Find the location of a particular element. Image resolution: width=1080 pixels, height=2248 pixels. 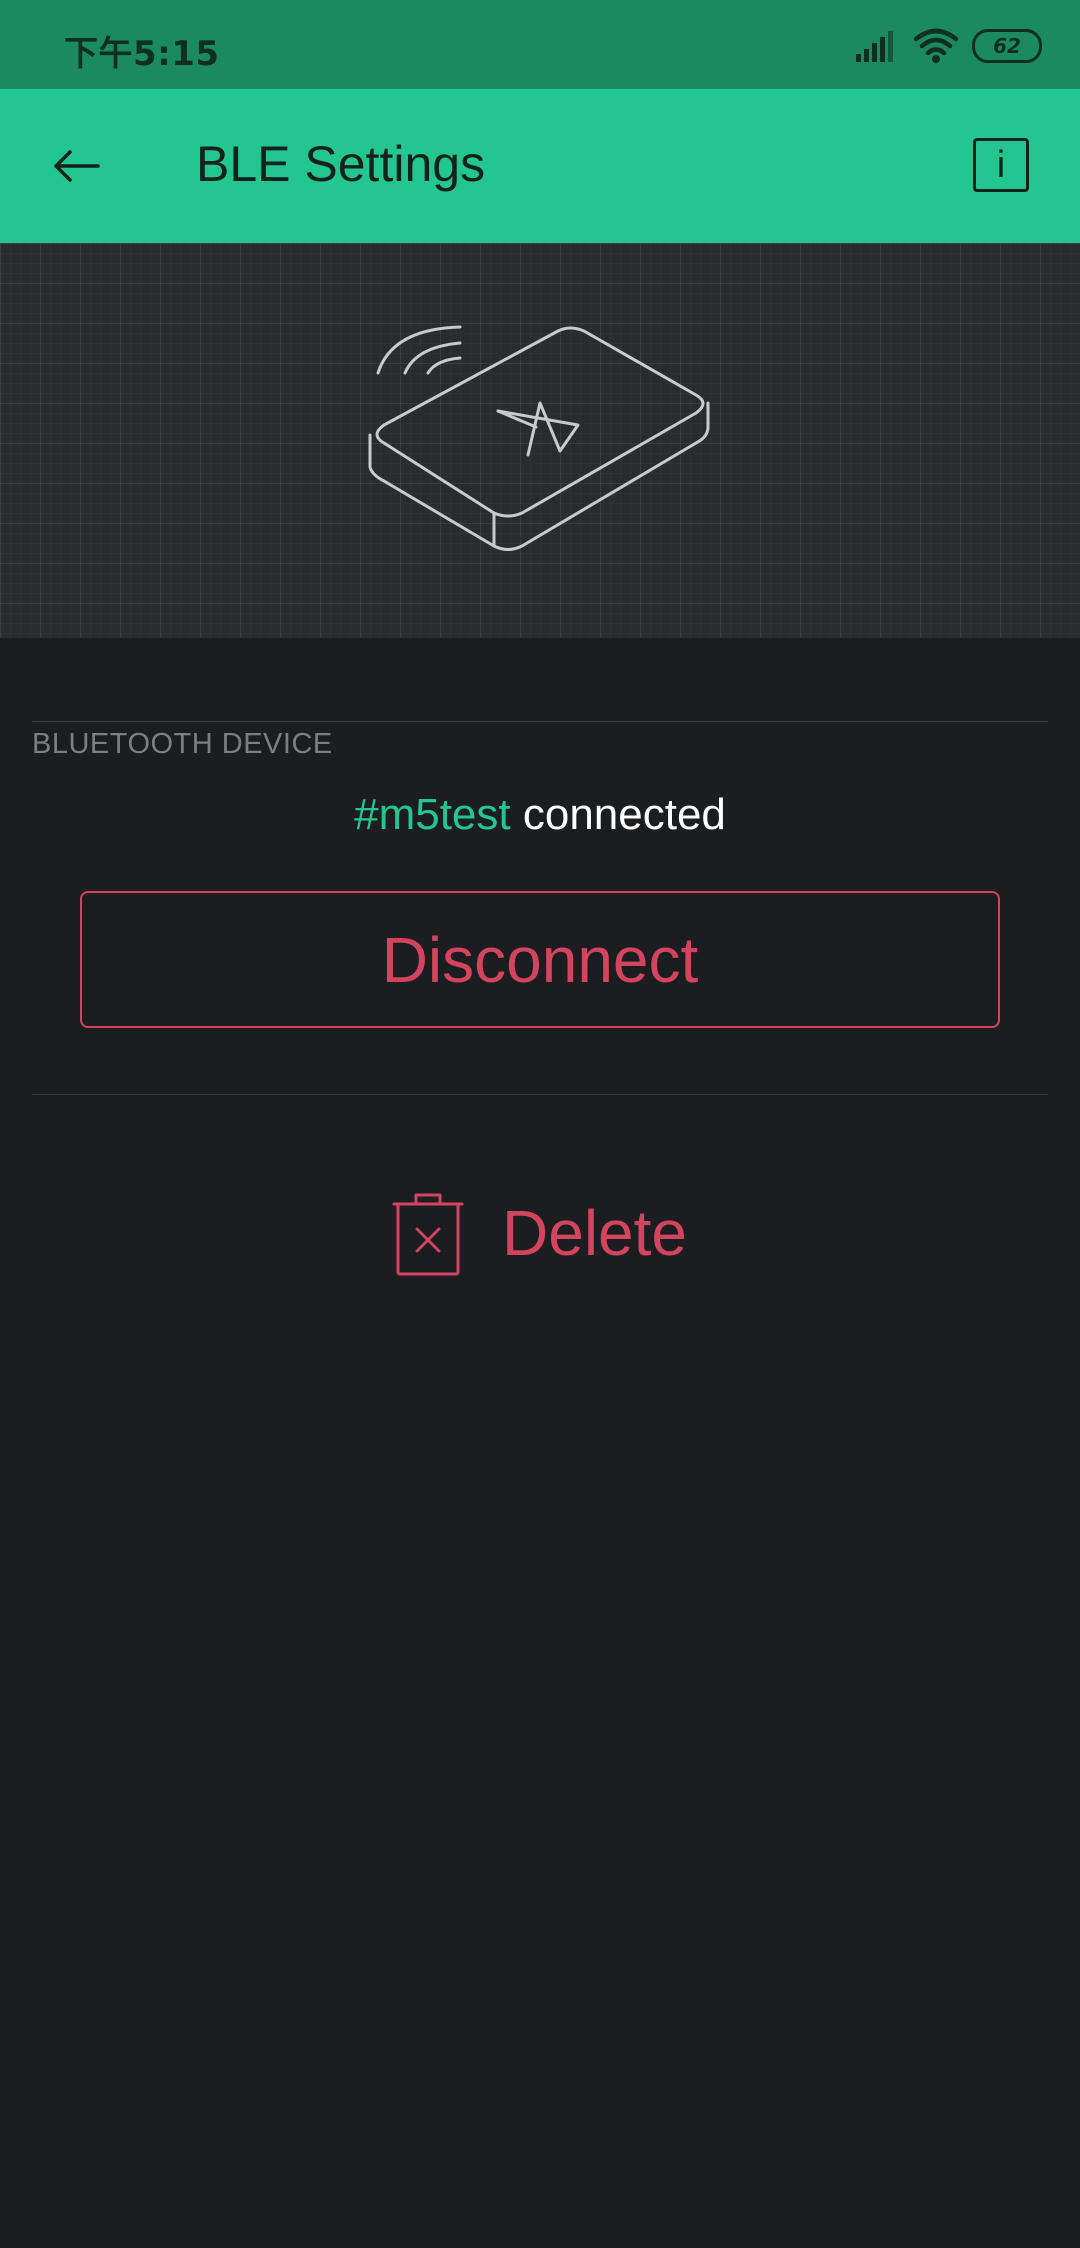

page-title: BLE Settings is located at coordinates (341, 164).